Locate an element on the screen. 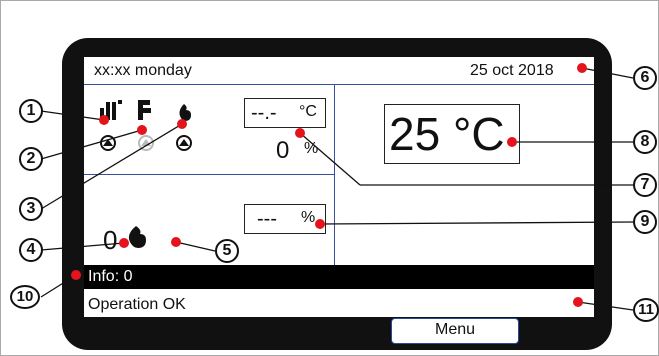 This screenshot has width=659, height=356. callout-4: 4 is located at coordinates (31, 250).